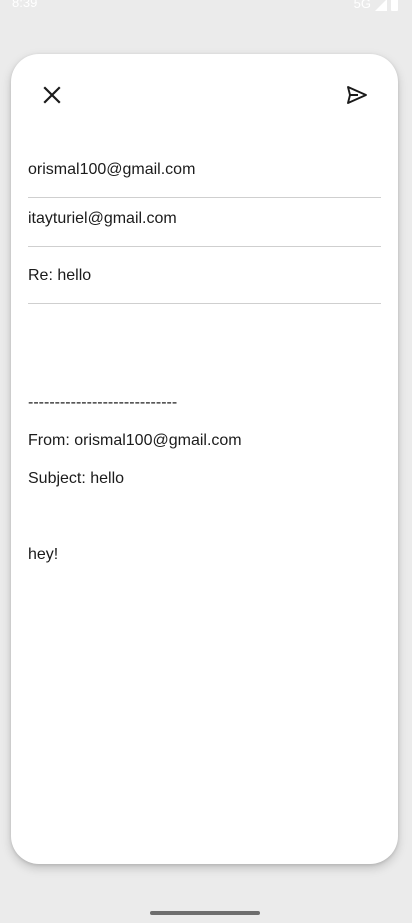  What do you see at coordinates (204, 219) in the screenshot?
I see `to-field: itayturiel@gmail.com` at bounding box center [204, 219].